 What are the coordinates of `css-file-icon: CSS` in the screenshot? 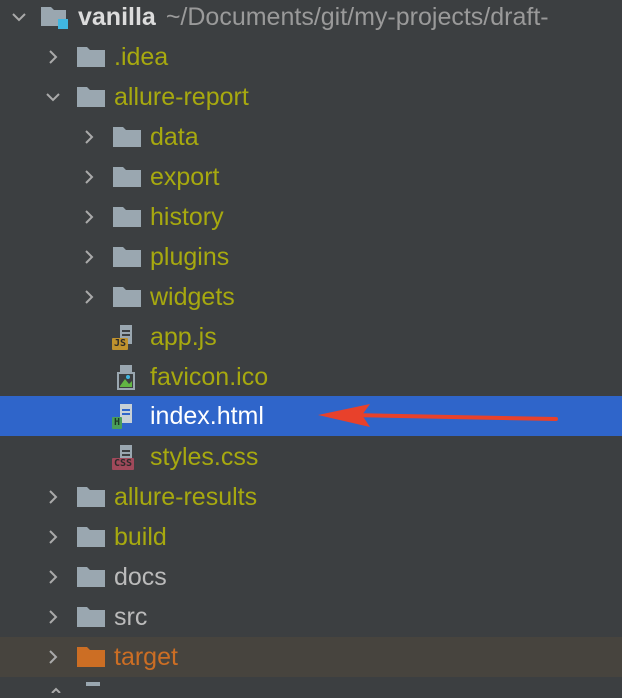 It's located at (127, 457).